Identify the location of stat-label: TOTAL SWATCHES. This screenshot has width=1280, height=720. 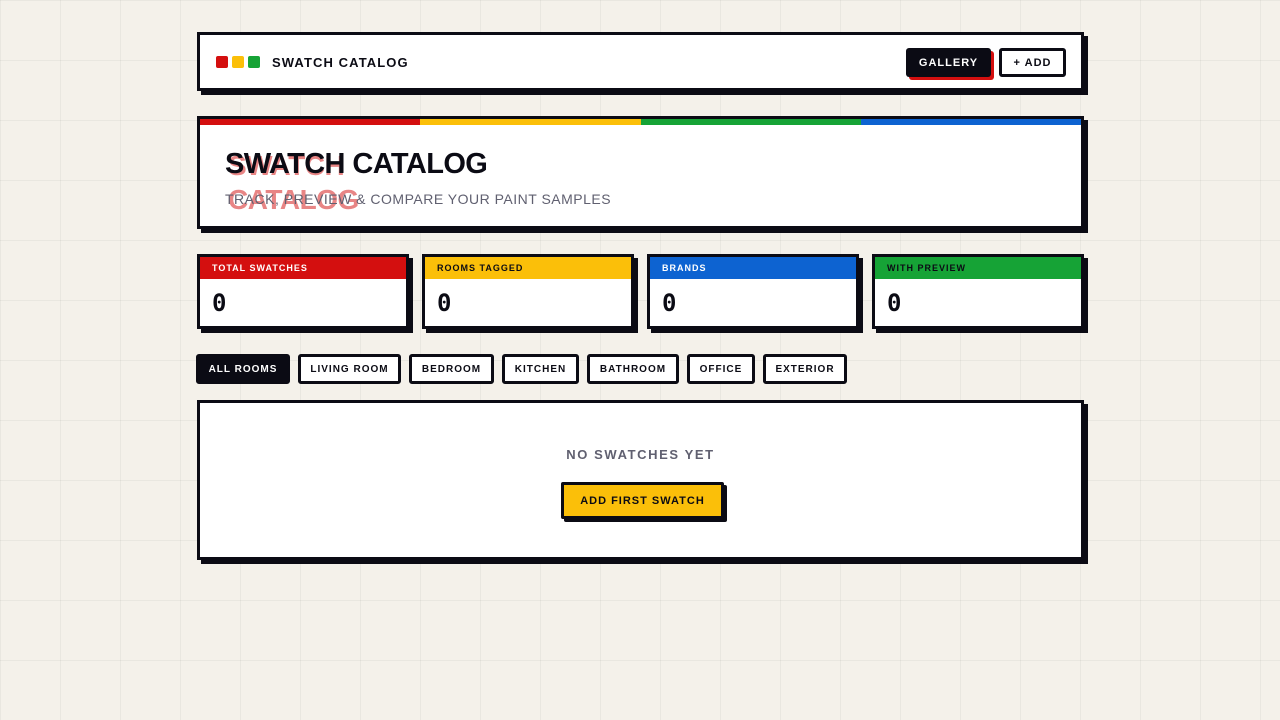
(303, 268).